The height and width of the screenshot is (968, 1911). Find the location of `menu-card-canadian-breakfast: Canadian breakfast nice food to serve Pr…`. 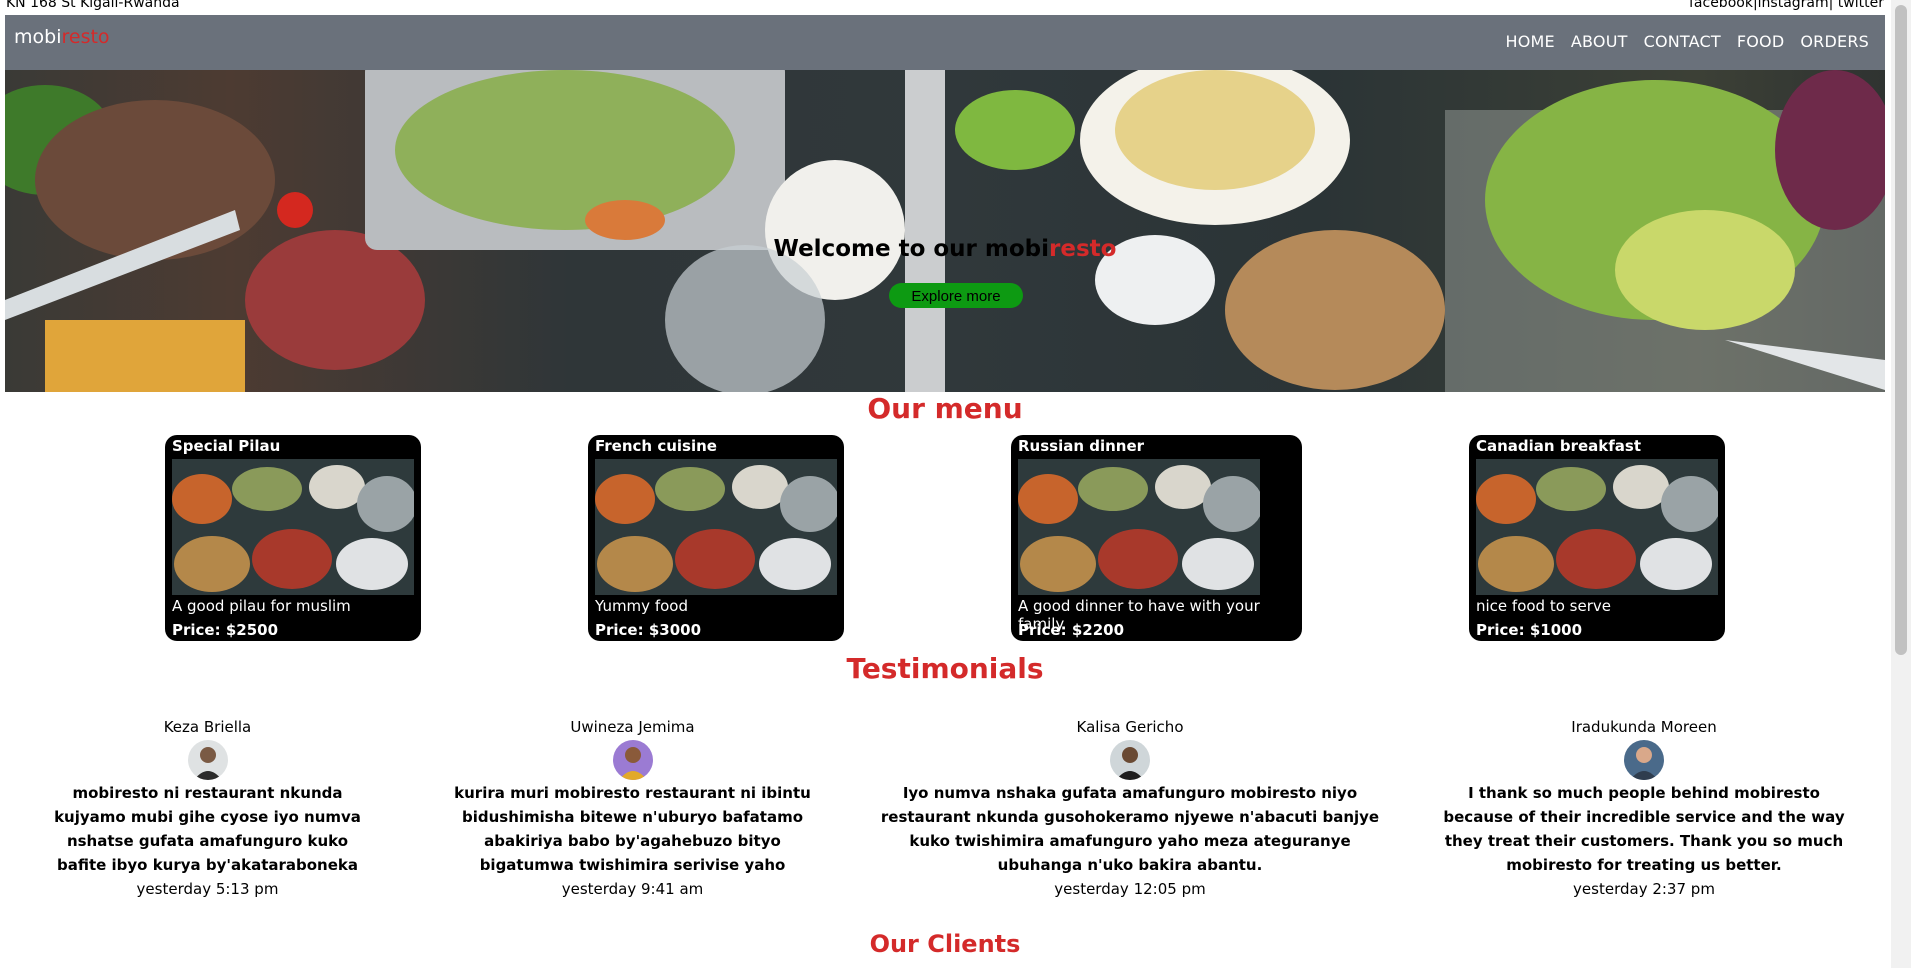

menu-card-canadian-breakfast: Canadian breakfast nice food to serve Pr… is located at coordinates (1597, 538).